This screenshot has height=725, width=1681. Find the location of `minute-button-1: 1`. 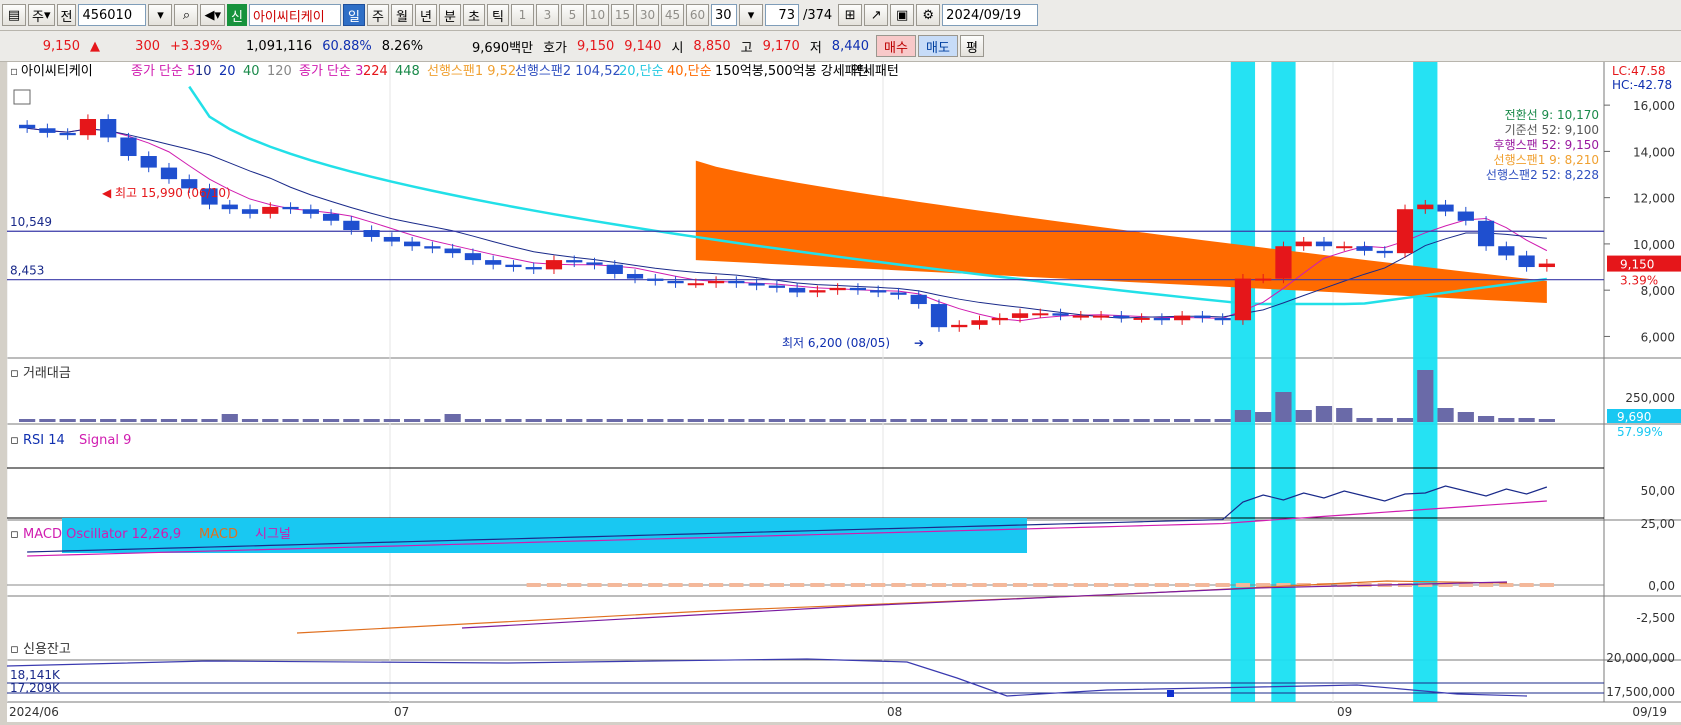

minute-button-1: 1 is located at coordinates (522, 15).